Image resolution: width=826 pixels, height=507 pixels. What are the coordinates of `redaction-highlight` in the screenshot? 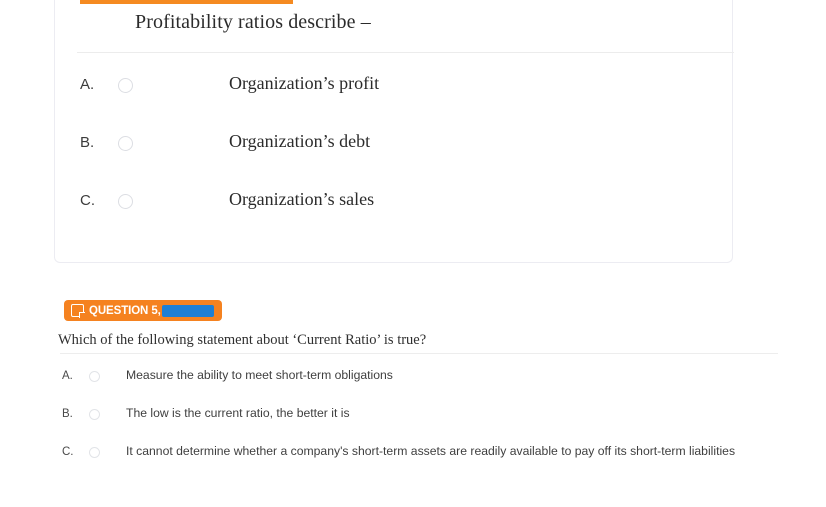 It's located at (187, 310).